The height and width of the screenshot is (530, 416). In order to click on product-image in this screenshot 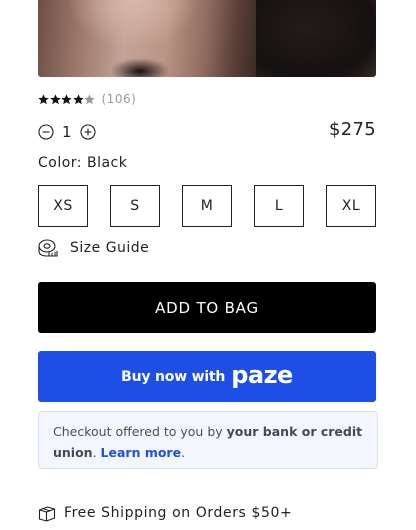, I will do `click(207, 38)`.